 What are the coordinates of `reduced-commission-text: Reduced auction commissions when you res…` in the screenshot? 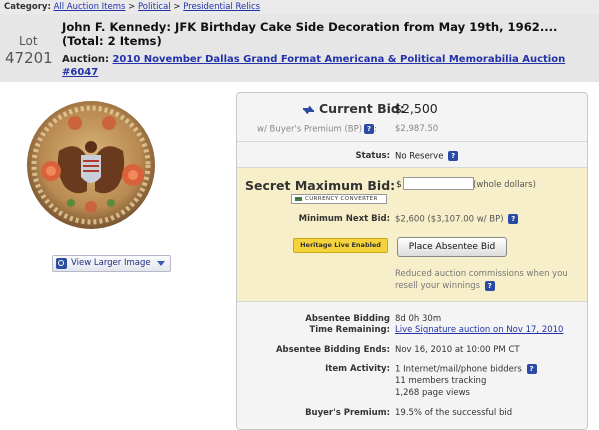 It's located at (489, 280).